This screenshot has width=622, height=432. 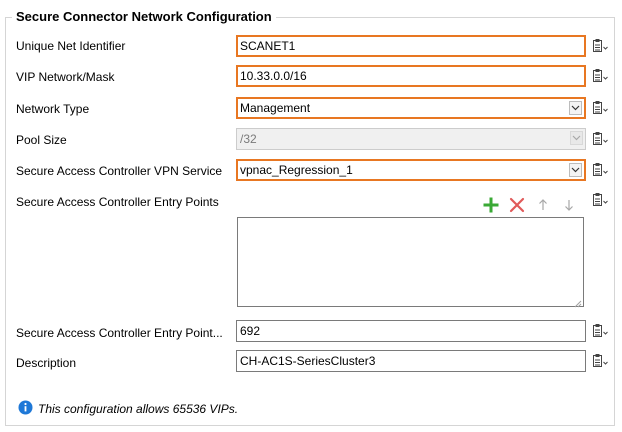 What do you see at coordinates (411, 46) in the screenshot?
I see `unique-net-identifier-input: SCANET1` at bounding box center [411, 46].